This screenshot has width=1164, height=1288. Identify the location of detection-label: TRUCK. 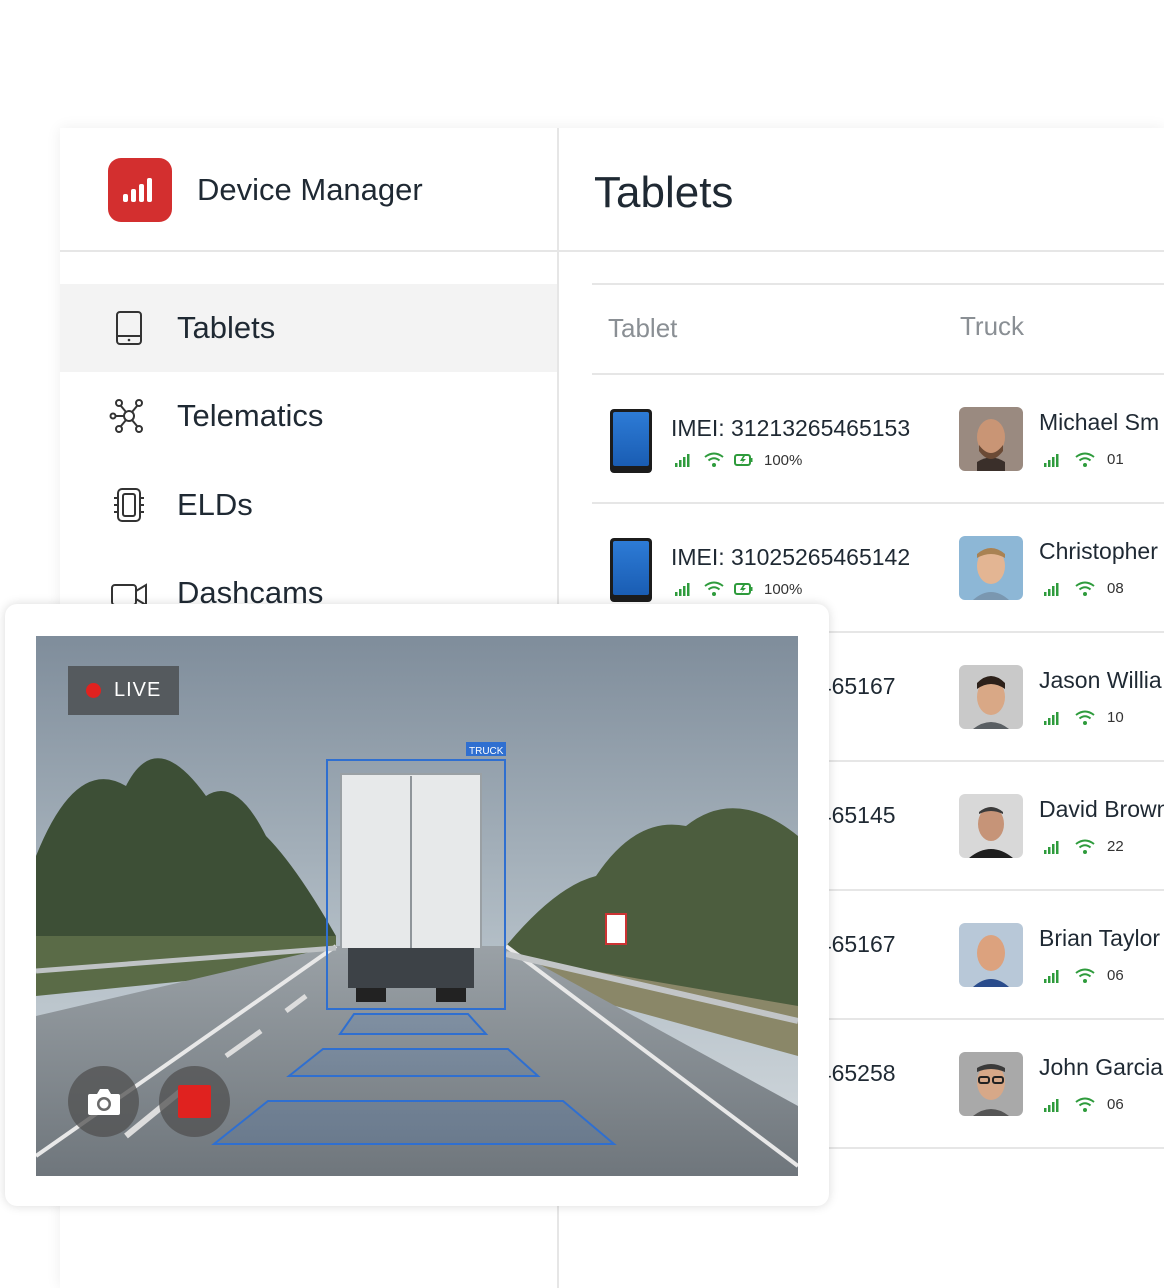
(486, 751).